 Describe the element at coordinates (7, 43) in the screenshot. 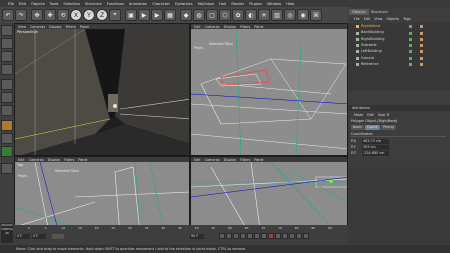

I see `model-tool` at that location.